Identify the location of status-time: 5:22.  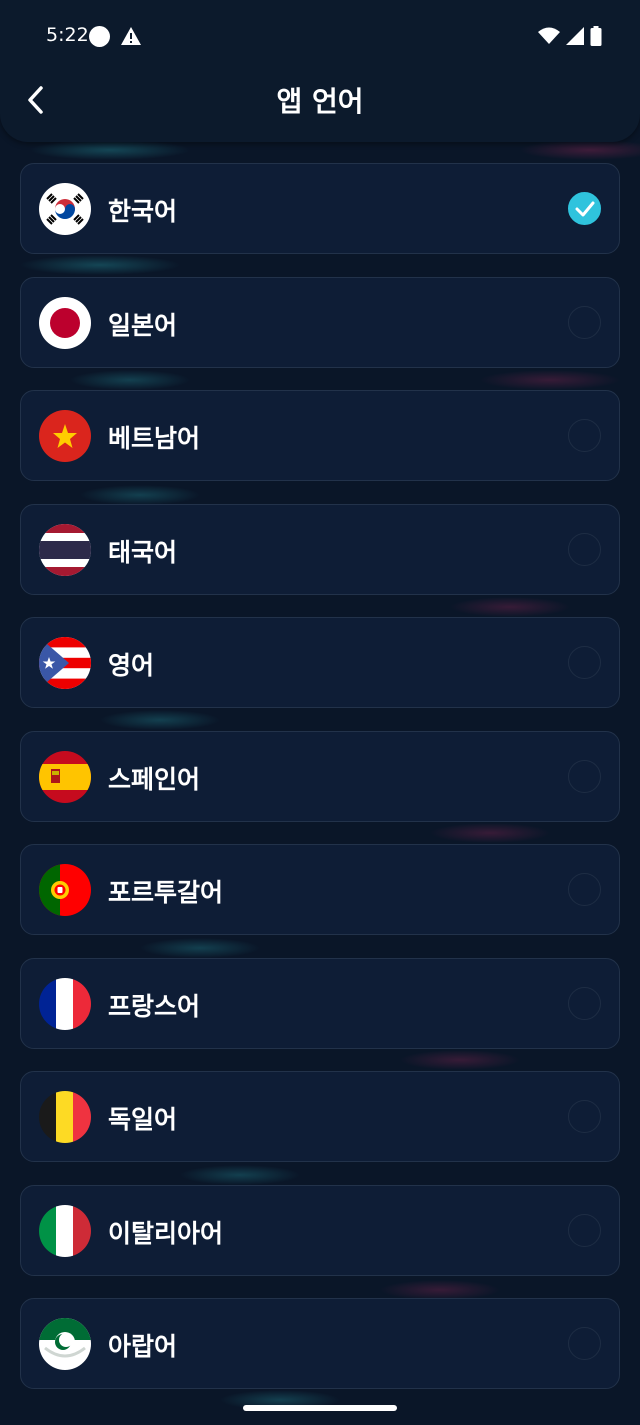
(67, 35).